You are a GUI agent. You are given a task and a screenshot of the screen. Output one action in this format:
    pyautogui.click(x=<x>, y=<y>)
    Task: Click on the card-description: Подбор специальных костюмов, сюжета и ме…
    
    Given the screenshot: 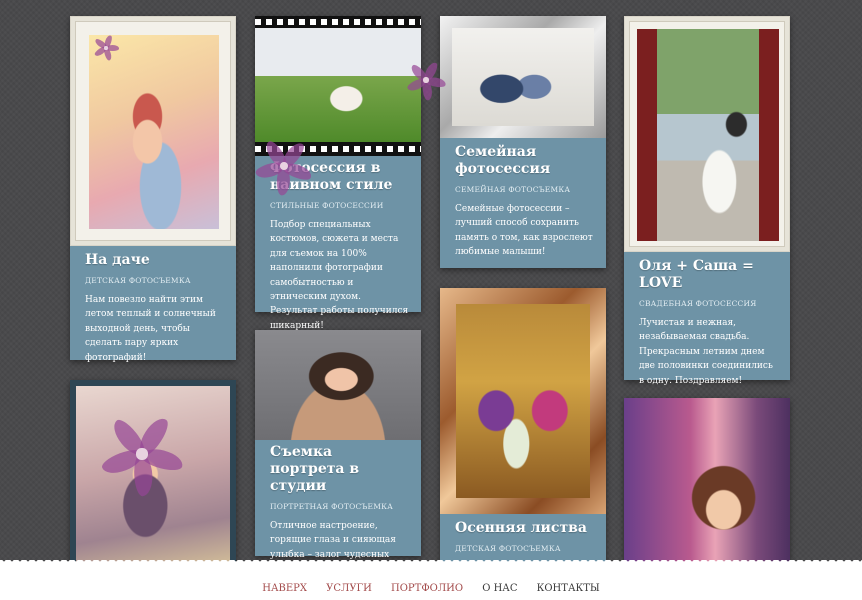 What is the action you would take?
    pyautogui.click(x=339, y=275)
    